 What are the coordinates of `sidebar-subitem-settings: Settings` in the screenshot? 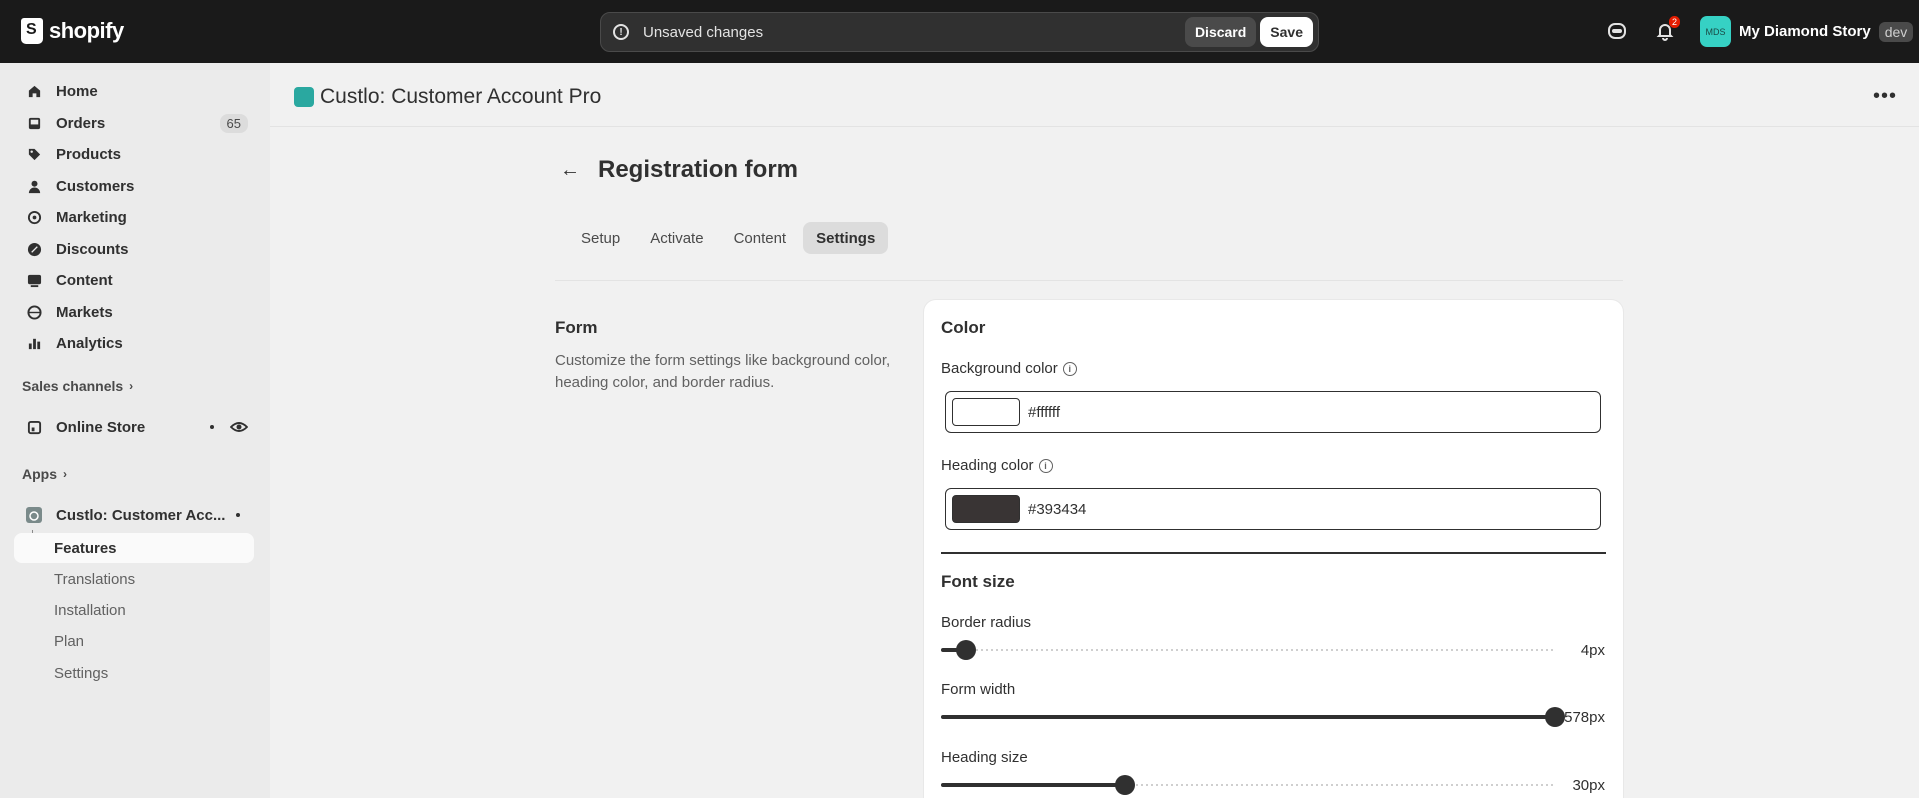 It's located at (134, 673).